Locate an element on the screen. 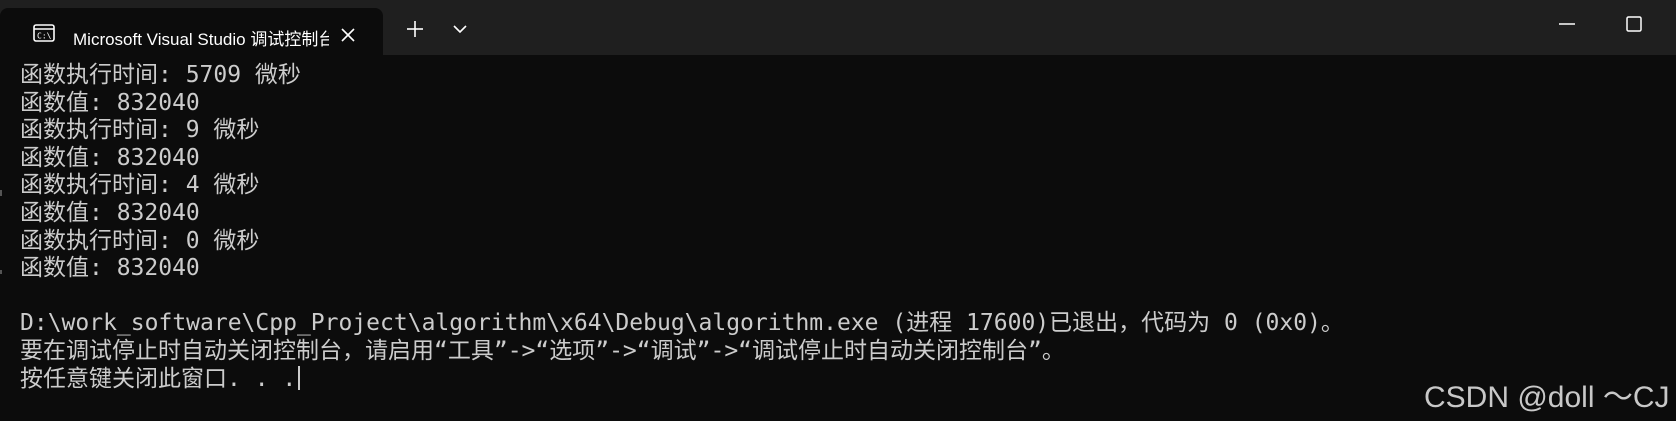 The width and height of the screenshot is (1676, 421). minimize-icon is located at coordinates (1567, 24).